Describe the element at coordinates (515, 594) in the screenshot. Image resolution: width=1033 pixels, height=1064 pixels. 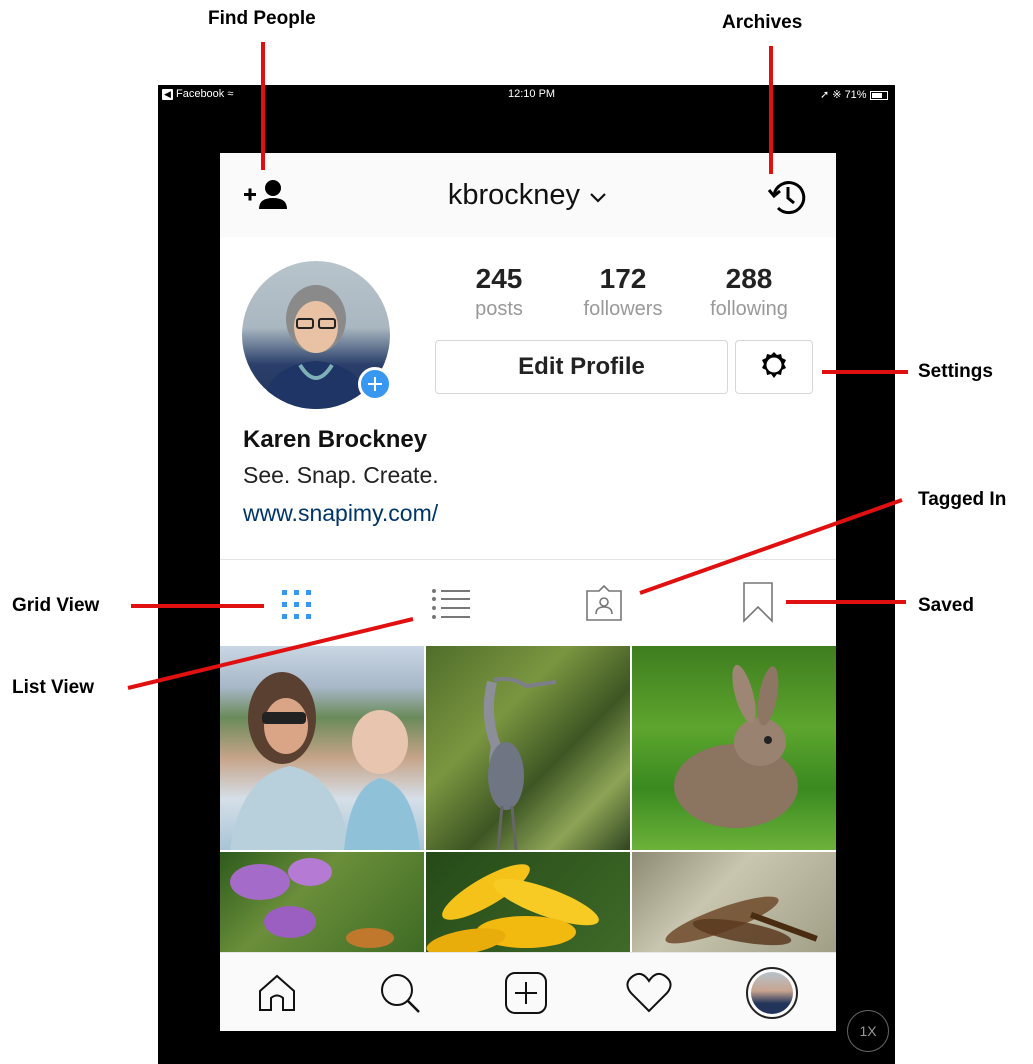
I see `callout-diagonal-lines` at that location.